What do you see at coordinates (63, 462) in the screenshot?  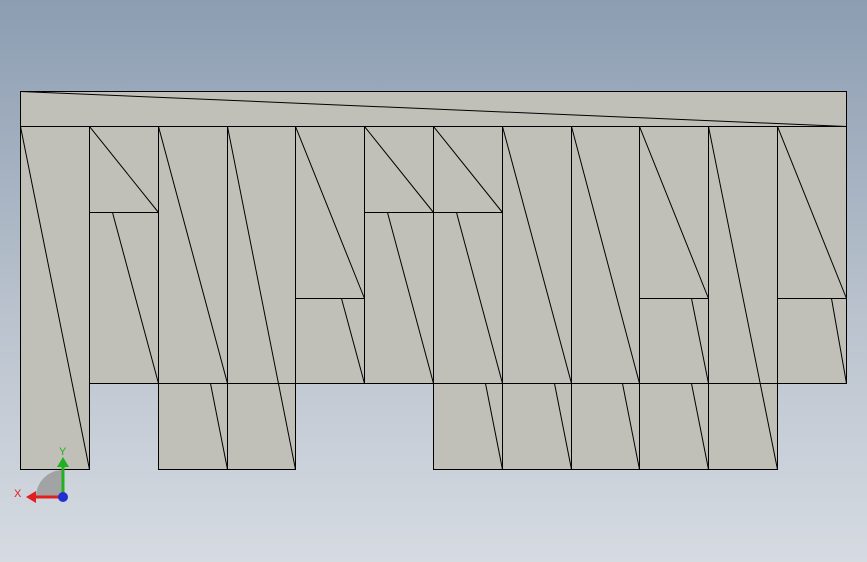 I see `y-axis-arrowhead` at bounding box center [63, 462].